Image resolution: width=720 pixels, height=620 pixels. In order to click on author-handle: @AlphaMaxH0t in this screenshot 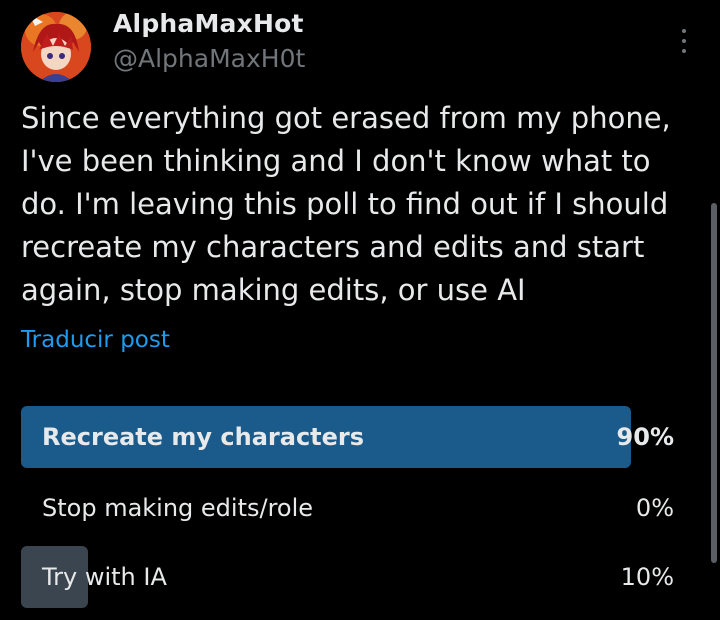, I will do `click(209, 58)`.